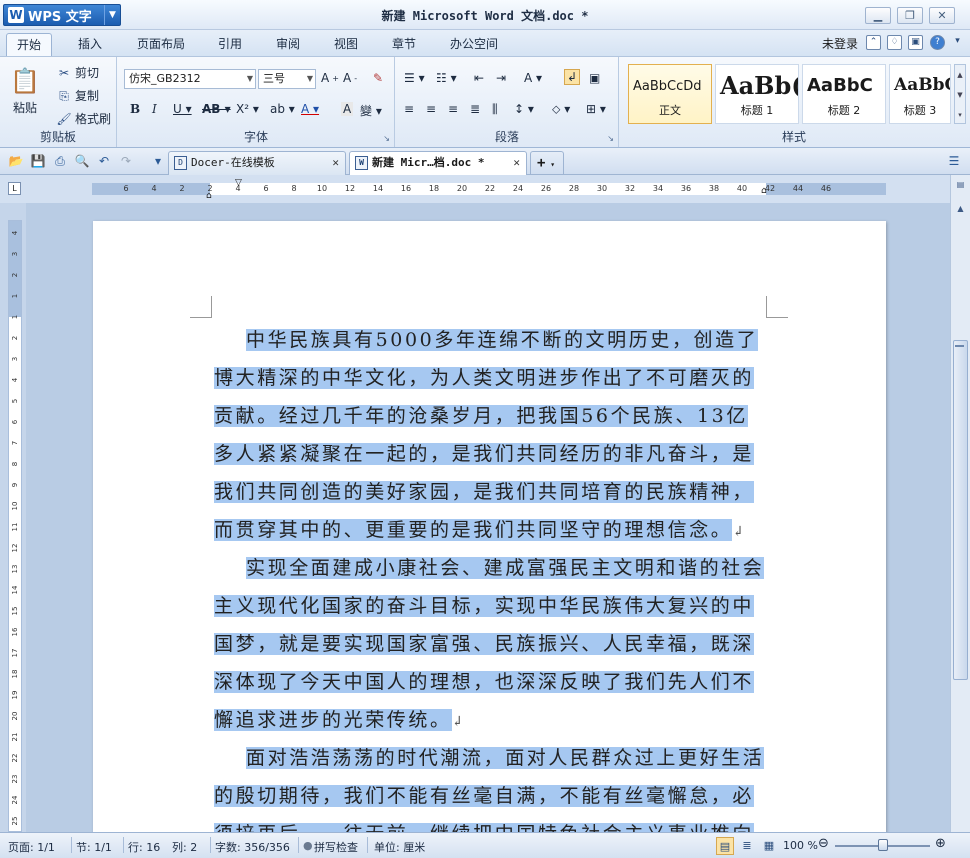 This screenshot has width=970, height=858. I want to click on show-marks-icon: ↲, so click(572, 77).